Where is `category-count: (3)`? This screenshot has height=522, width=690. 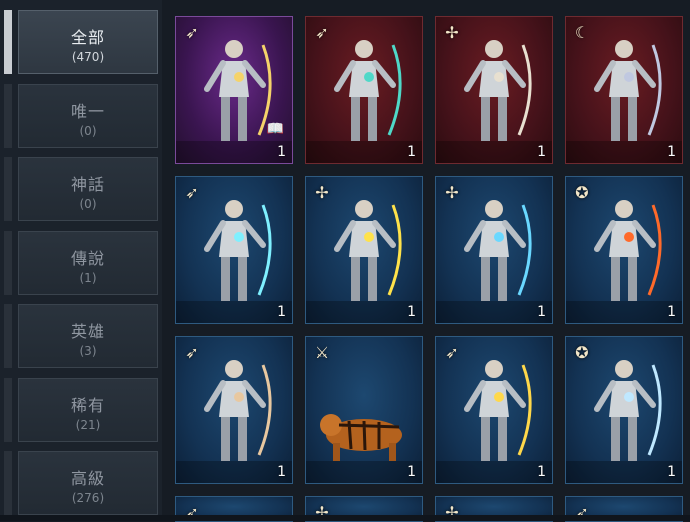 category-count: (3) is located at coordinates (88, 351).